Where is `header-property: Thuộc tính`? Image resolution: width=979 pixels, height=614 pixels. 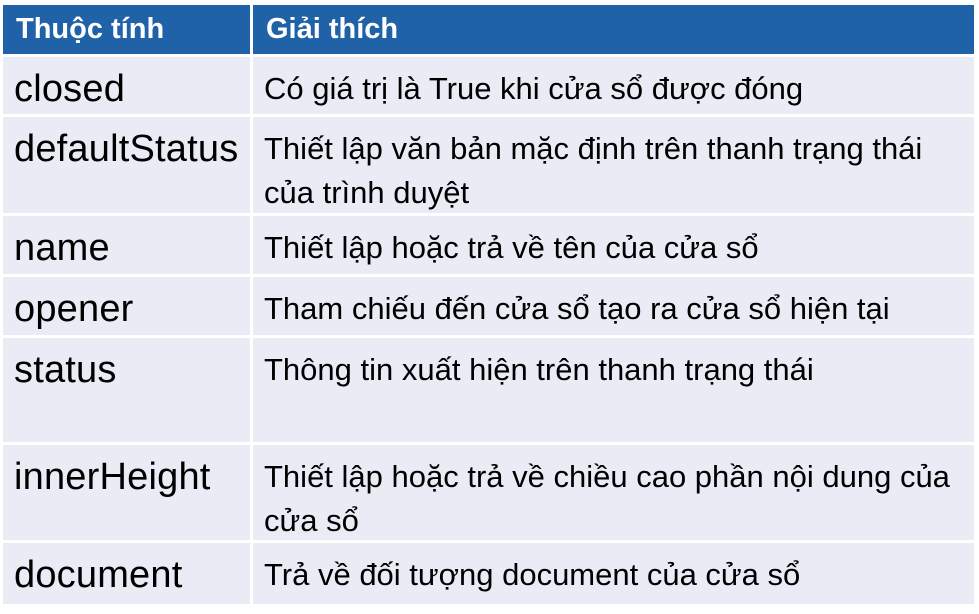
header-property: Thuộc tính is located at coordinates (128, 31).